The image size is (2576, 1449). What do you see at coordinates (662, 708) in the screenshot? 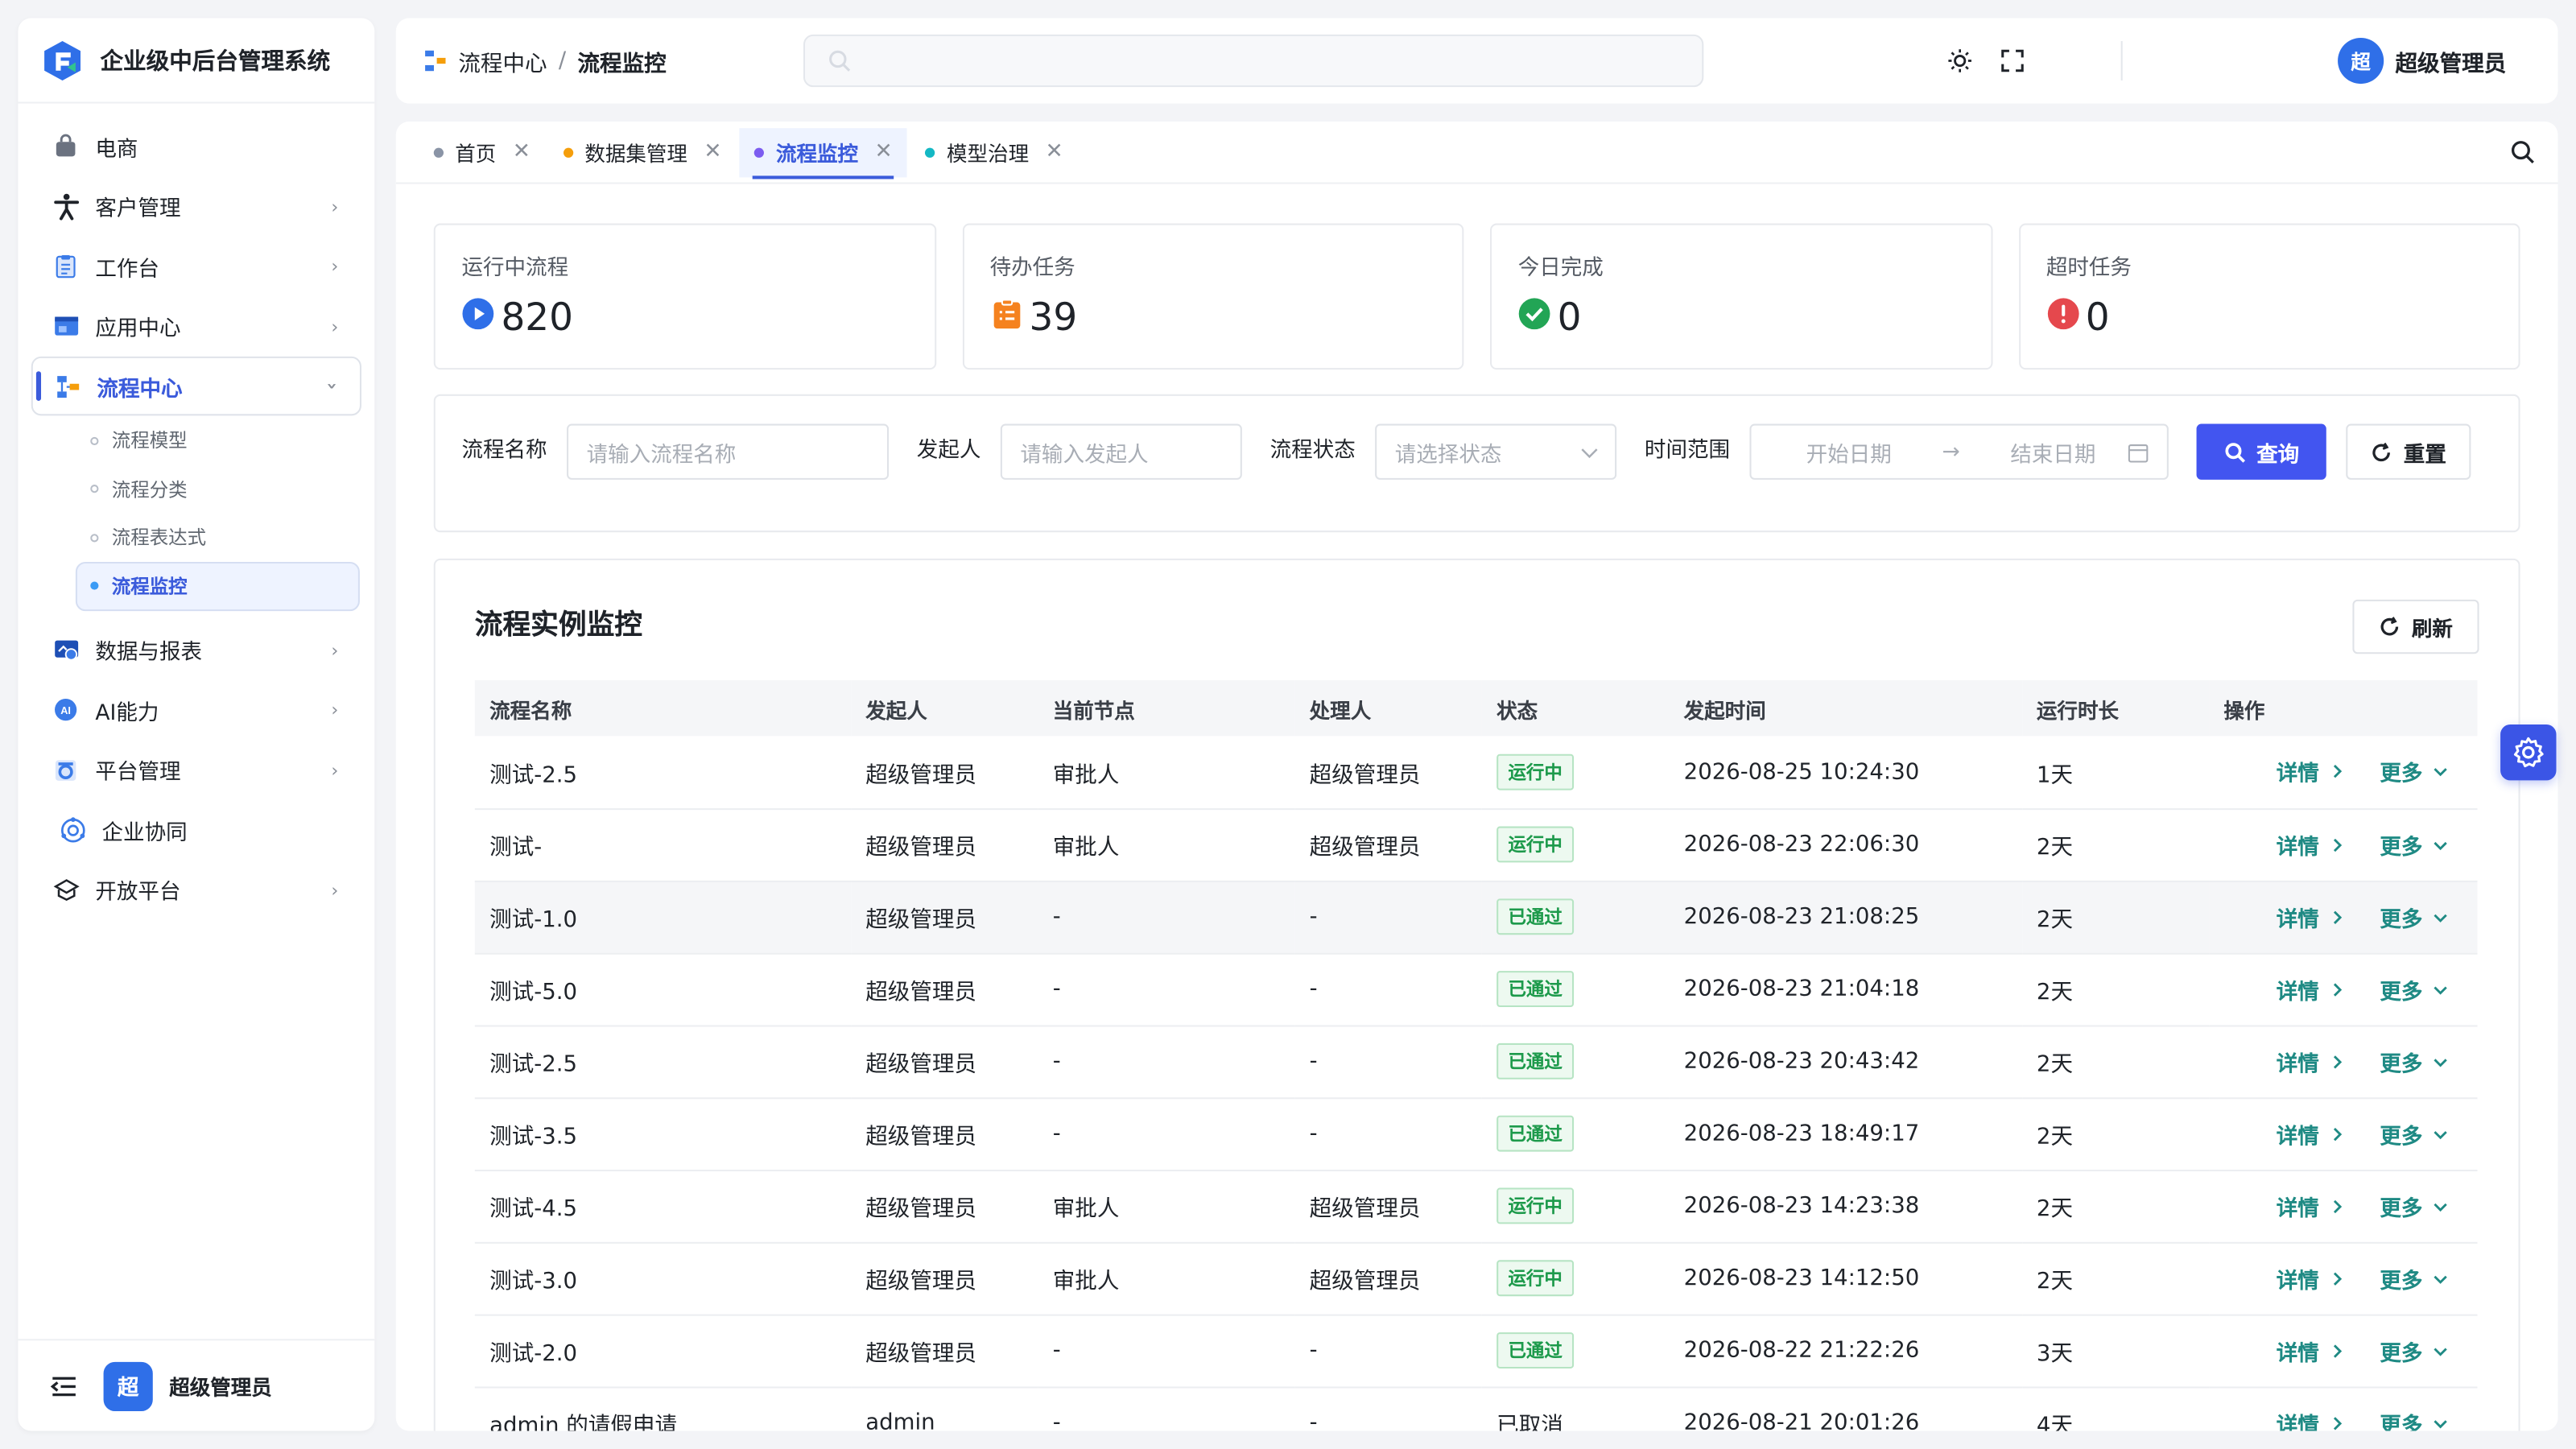
I see `column-header: 流程名称` at bounding box center [662, 708].